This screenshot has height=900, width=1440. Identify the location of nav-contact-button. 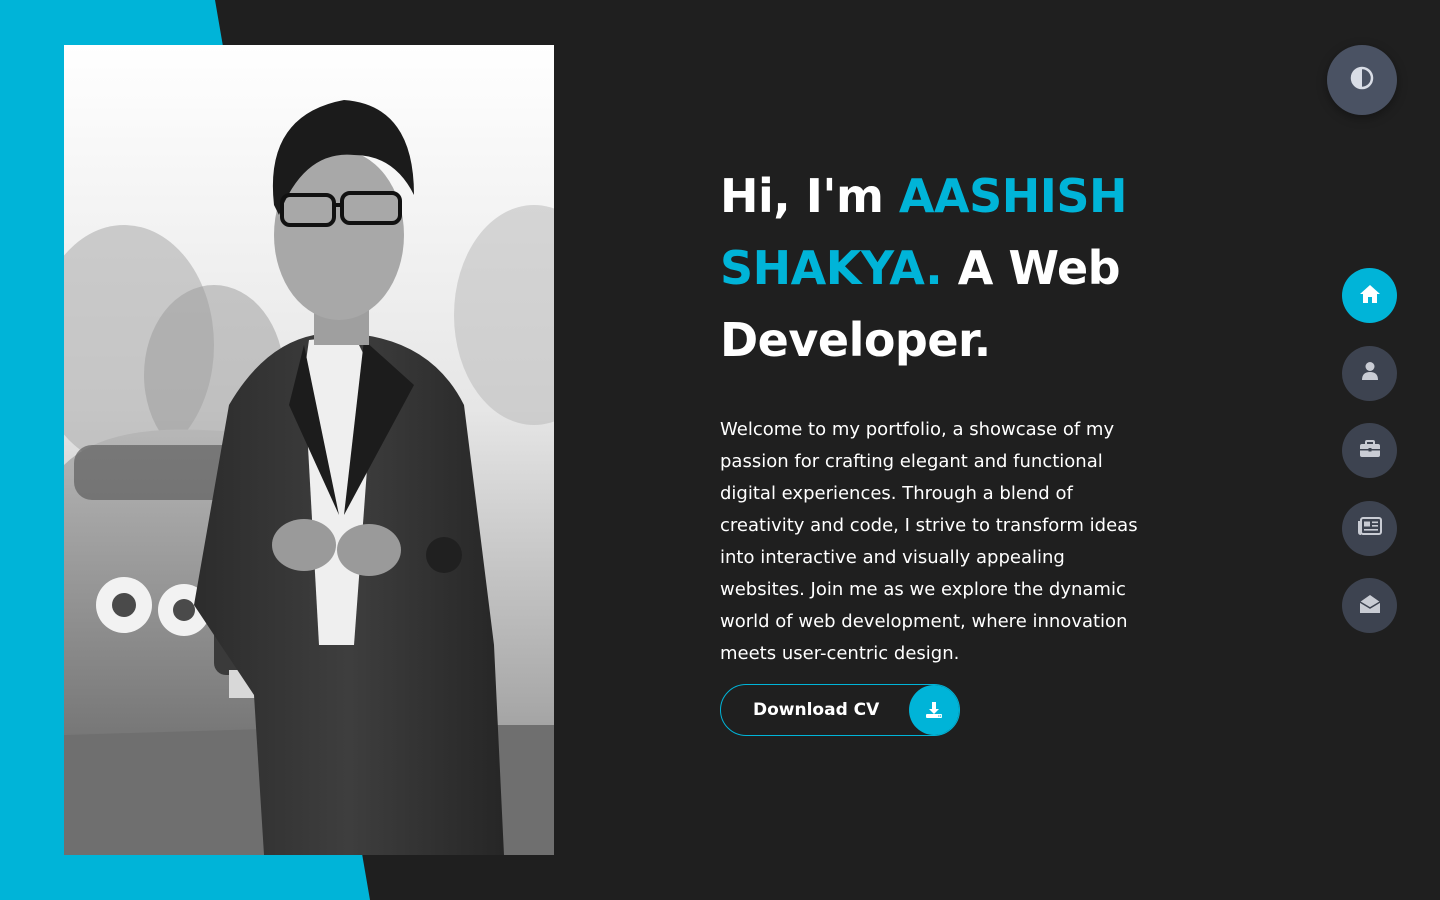
(1369, 605).